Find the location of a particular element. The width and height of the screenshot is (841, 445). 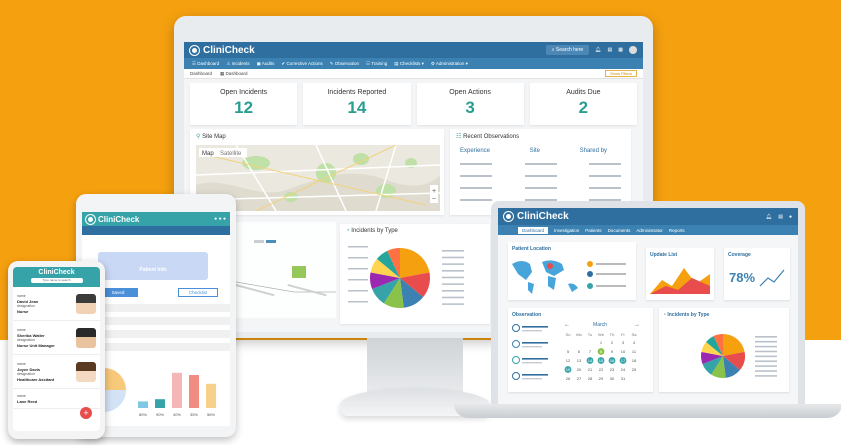

phone-topbar: CliniCheck Type name to search is located at coordinates (56, 277).